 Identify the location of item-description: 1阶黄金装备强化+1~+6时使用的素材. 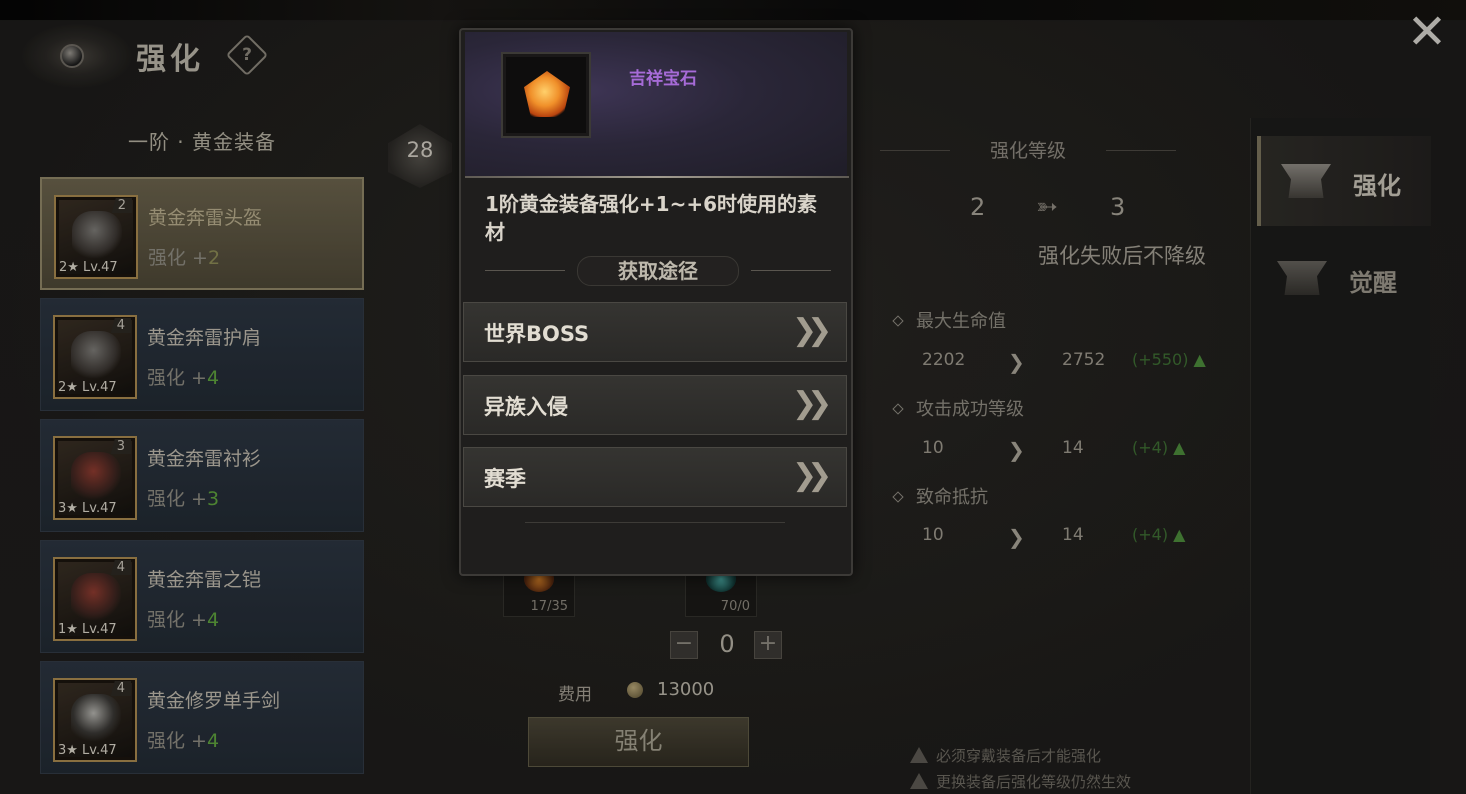
(651, 218).